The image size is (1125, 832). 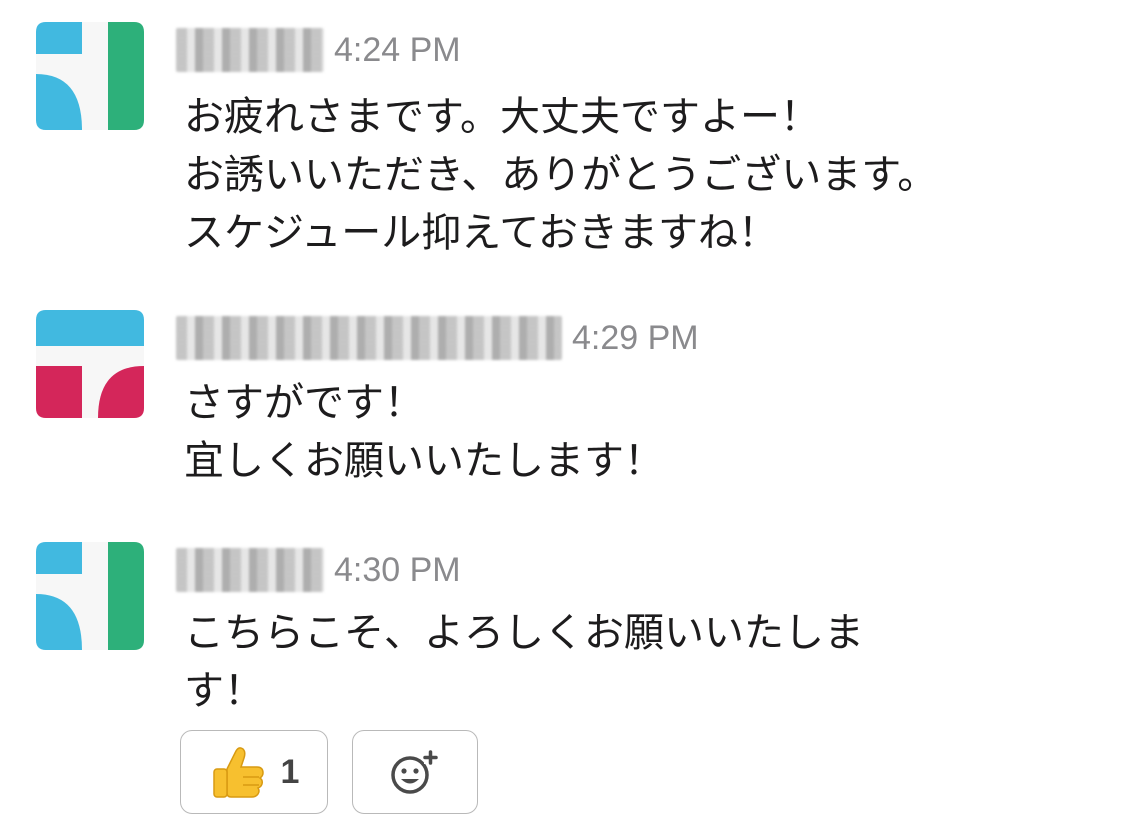 I want to click on thumbs-up-emoji-icon, so click(x=238, y=772).